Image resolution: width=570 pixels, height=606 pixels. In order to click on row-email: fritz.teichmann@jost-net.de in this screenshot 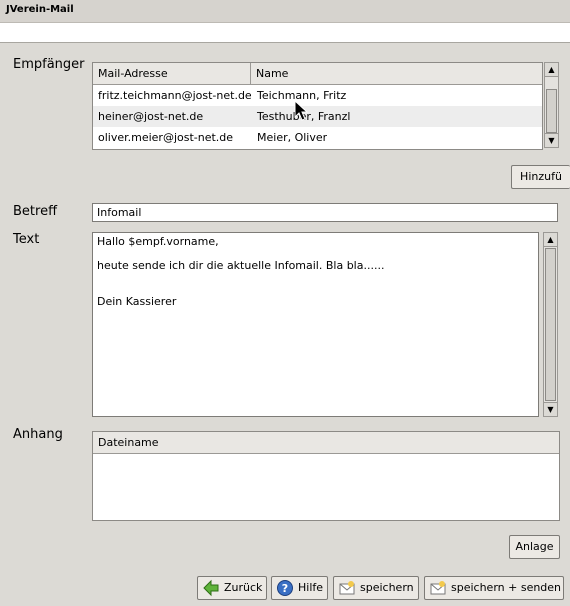, I will do `click(174, 95)`.